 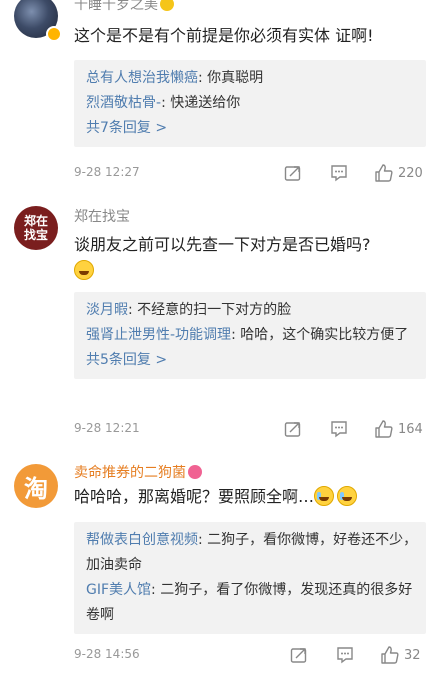 What do you see at coordinates (256, 128) in the screenshot?
I see `more-replies-link: 共7条回复 >` at bounding box center [256, 128].